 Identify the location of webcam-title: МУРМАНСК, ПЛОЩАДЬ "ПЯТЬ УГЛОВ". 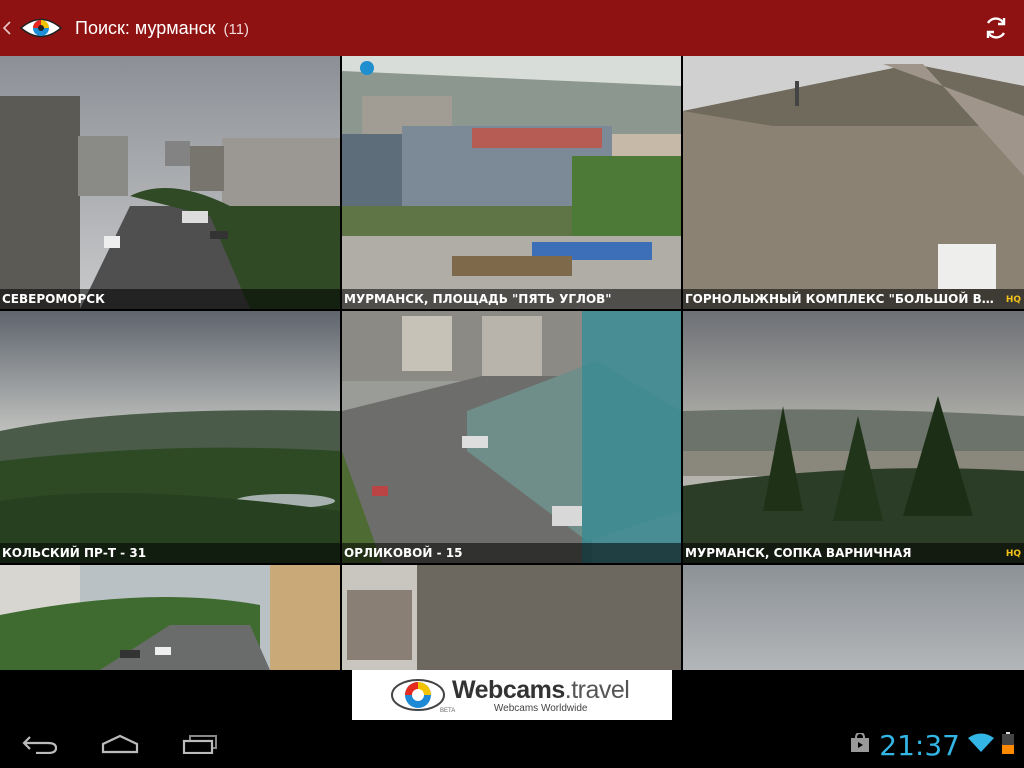
(511, 299).